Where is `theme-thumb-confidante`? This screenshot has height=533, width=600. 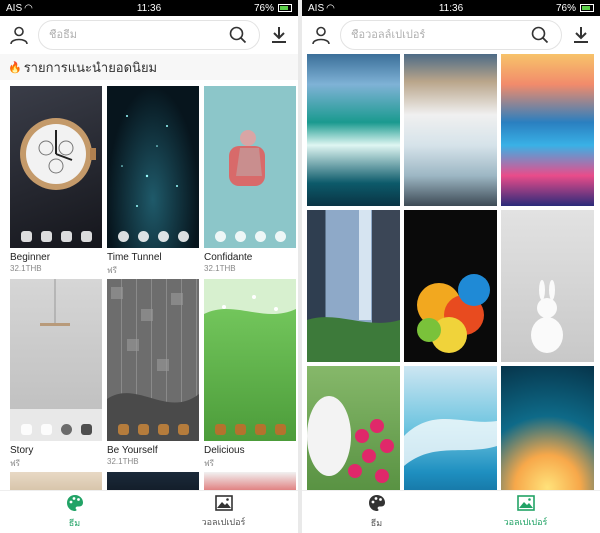 theme-thumb-confidante is located at coordinates (250, 167).